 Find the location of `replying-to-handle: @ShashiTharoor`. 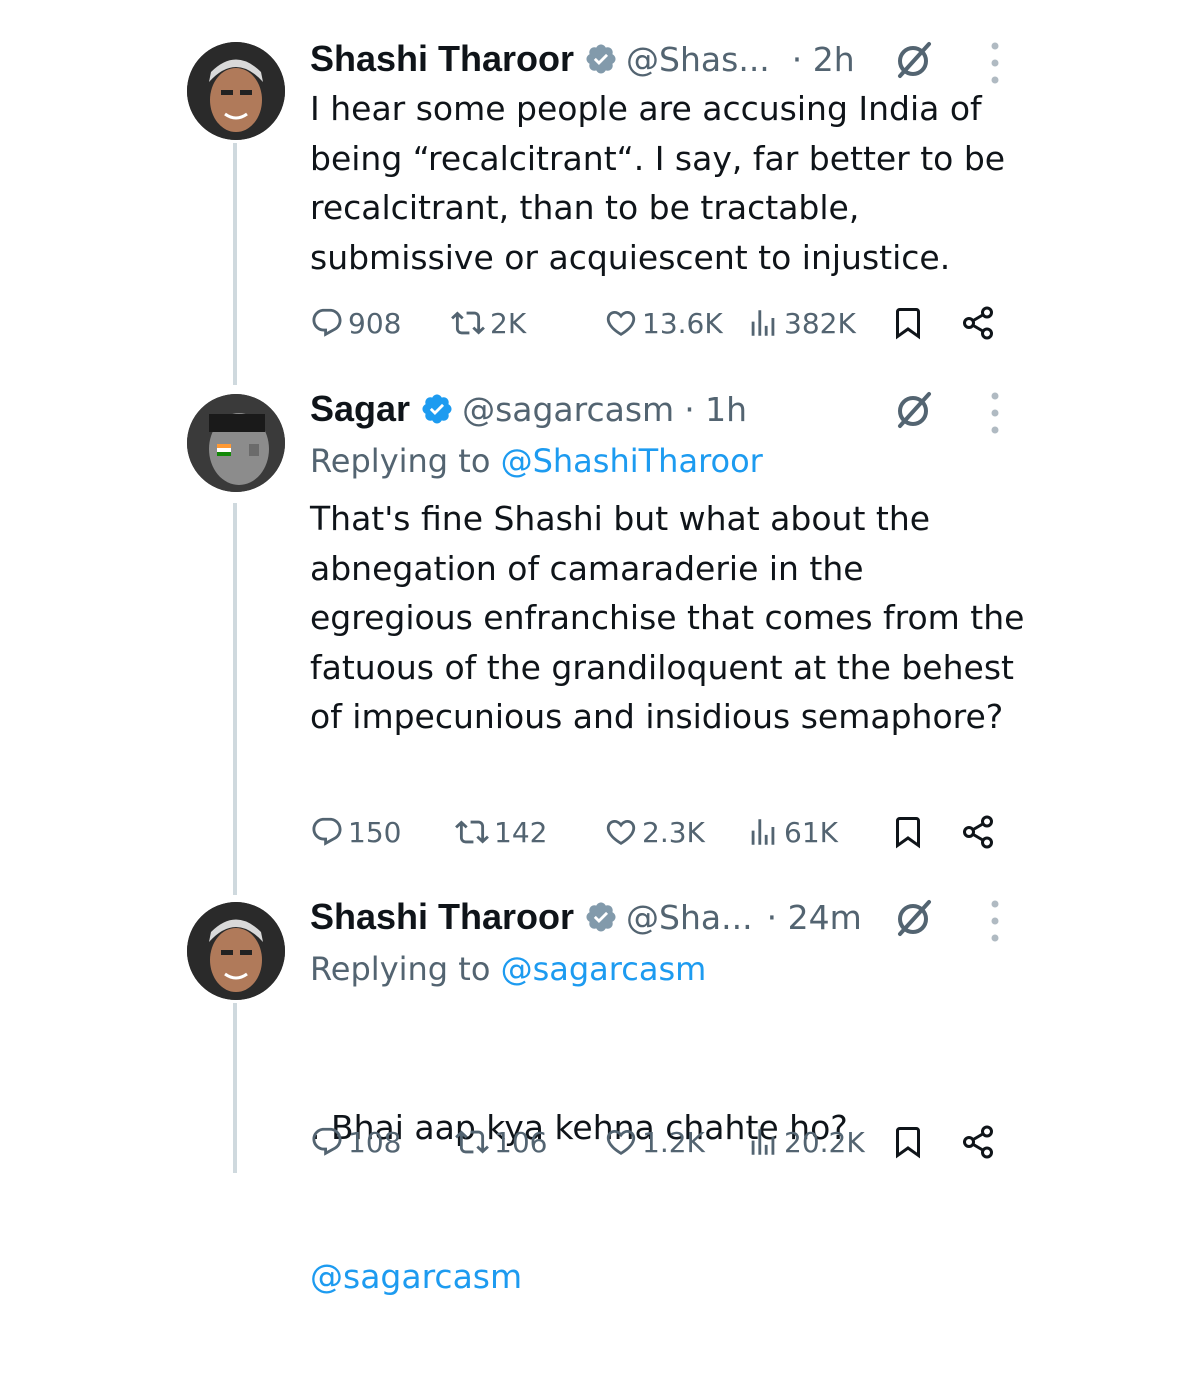

replying-to-handle: @ShashiTharoor is located at coordinates (632, 461).